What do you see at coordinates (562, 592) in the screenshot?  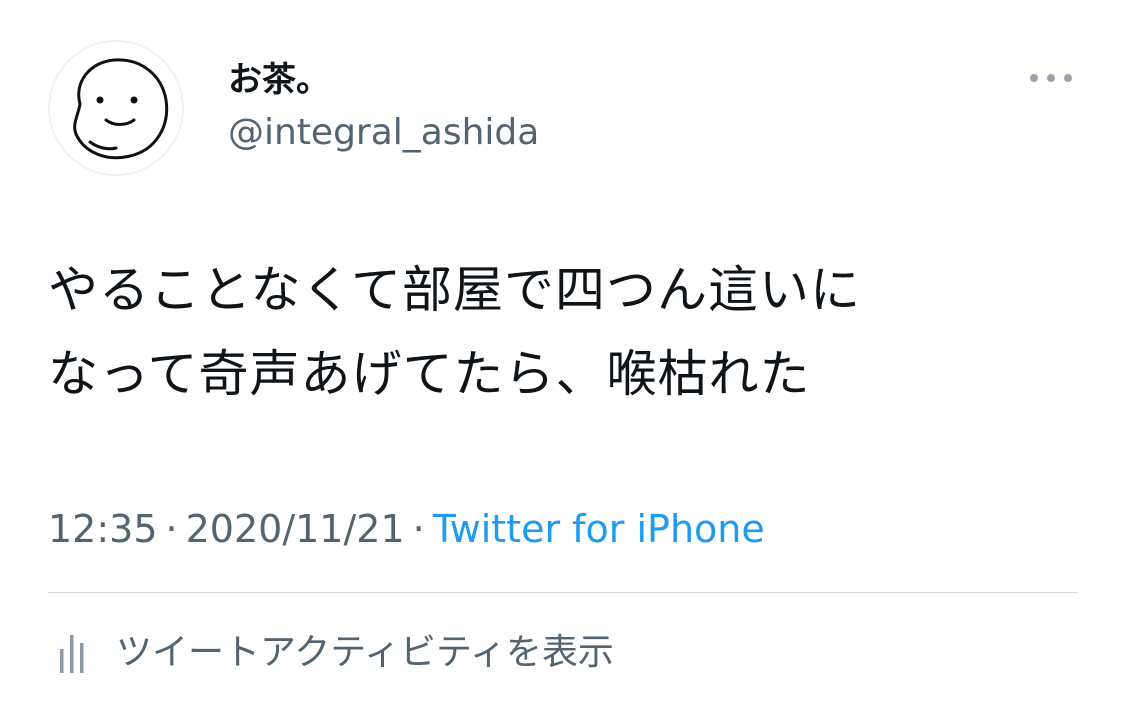 I see `divider` at bounding box center [562, 592].